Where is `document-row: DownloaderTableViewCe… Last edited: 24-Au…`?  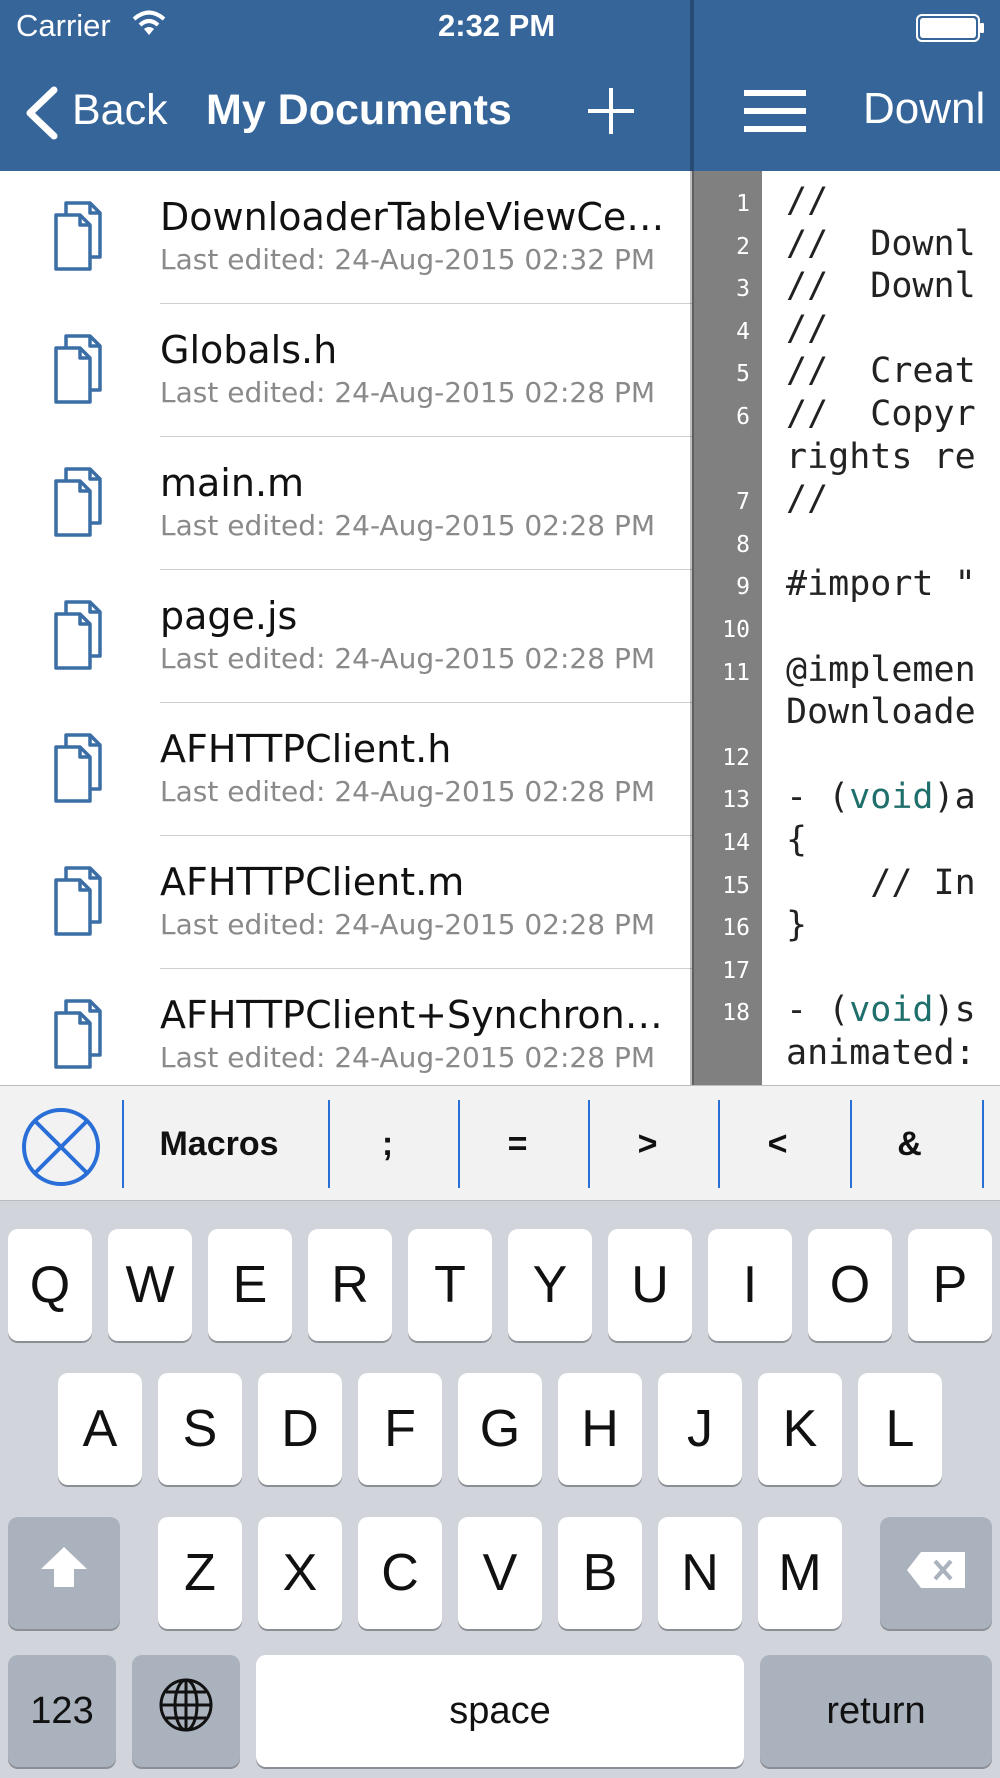
document-row: DownloaderTableViewCe… Last edited: 24-Au… is located at coordinates (346, 237).